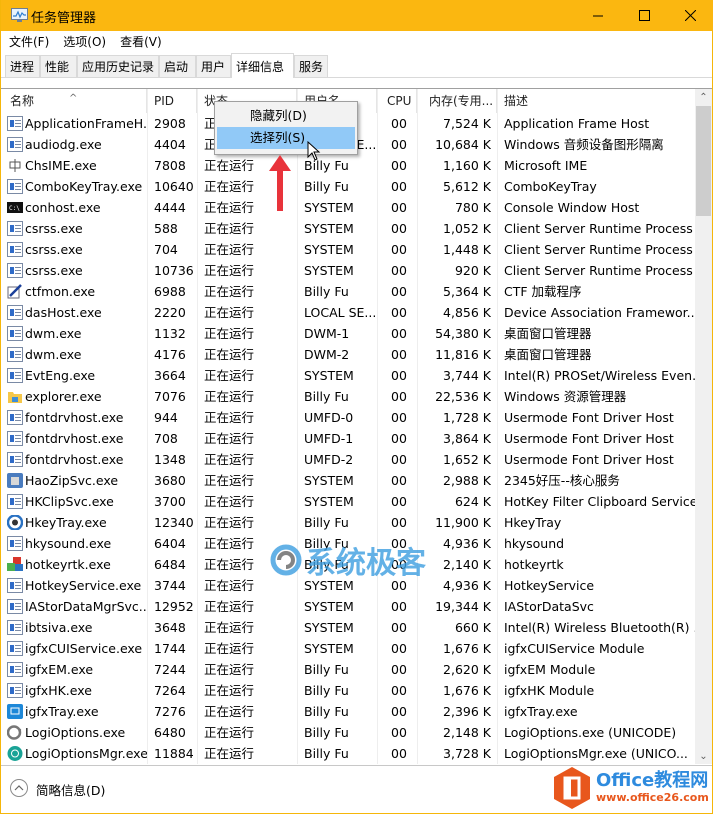  Describe the element at coordinates (286, 116) in the screenshot. I see `hide-column-menu-item: 隐藏列(D)` at that location.